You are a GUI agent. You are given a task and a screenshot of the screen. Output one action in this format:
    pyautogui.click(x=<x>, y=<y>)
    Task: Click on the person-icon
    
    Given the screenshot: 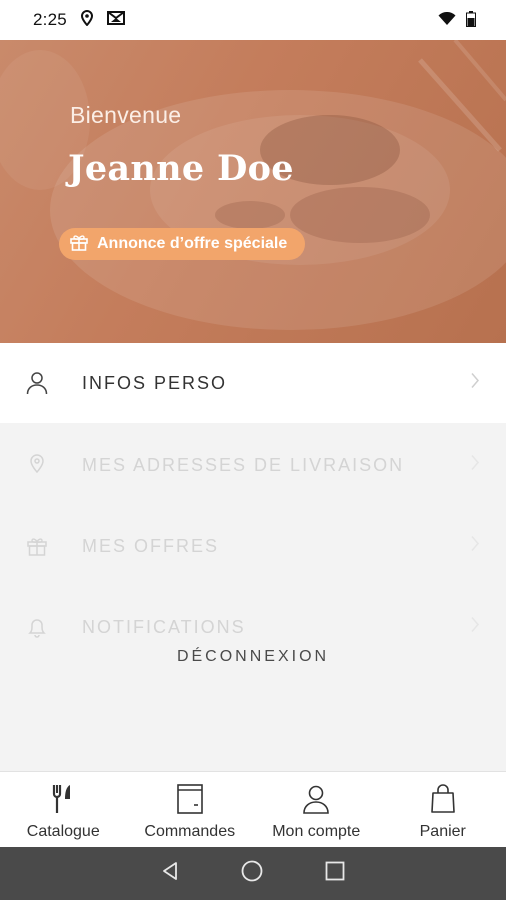 What is the action you would take?
    pyautogui.click(x=37, y=383)
    